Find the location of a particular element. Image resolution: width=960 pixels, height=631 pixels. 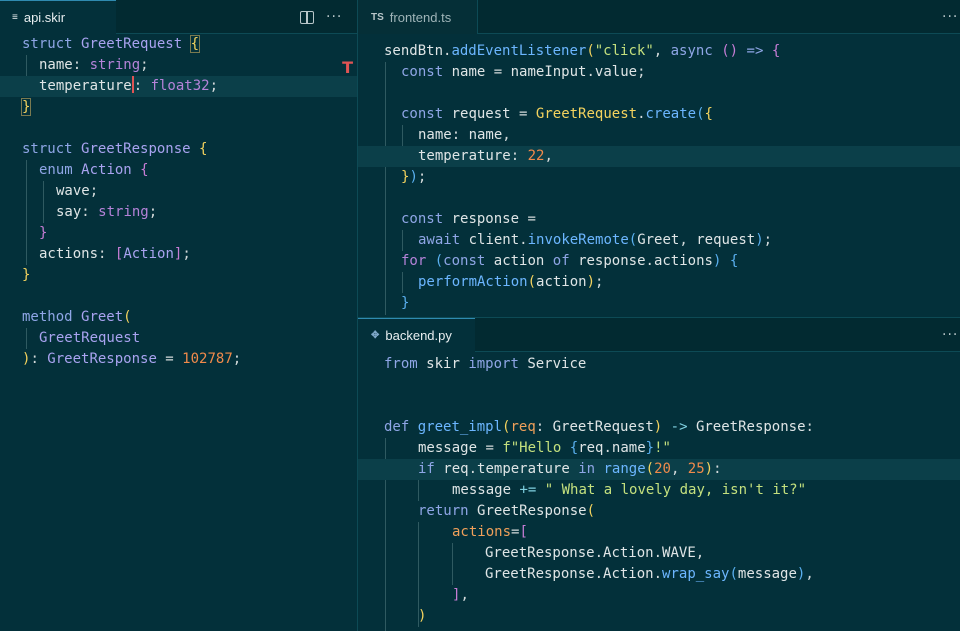

code-line: const response = is located at coordinates (468, 219).